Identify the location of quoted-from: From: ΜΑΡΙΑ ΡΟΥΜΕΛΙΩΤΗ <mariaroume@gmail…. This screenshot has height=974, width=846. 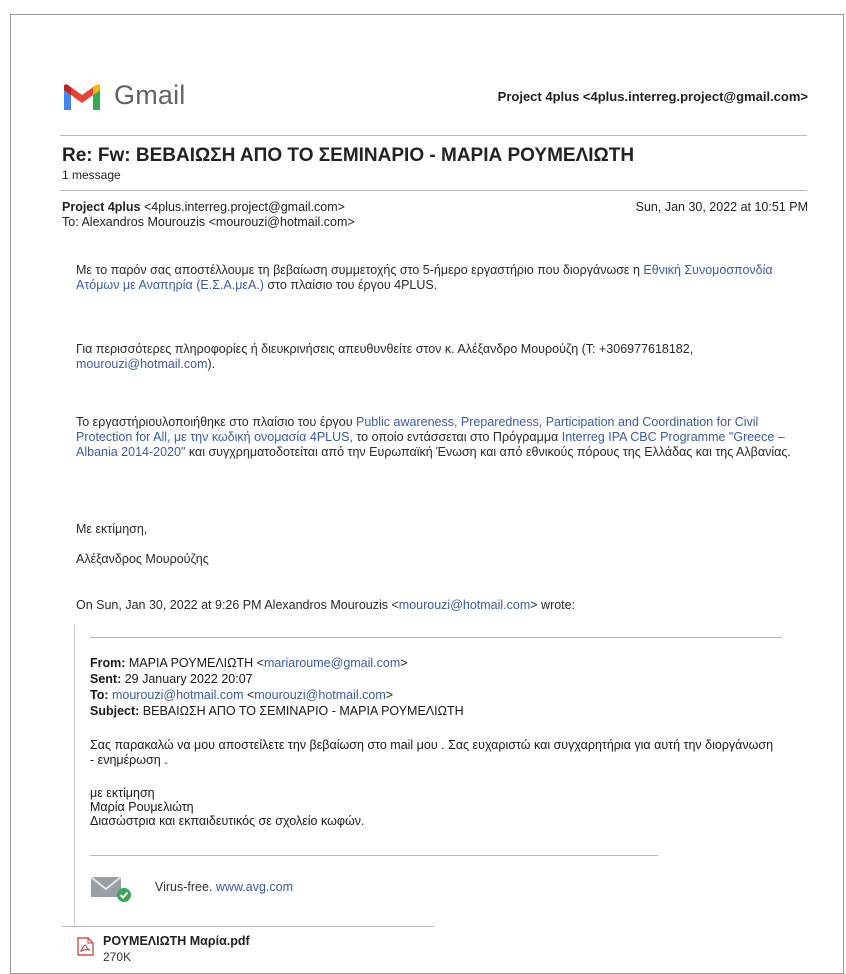
(249, 663).